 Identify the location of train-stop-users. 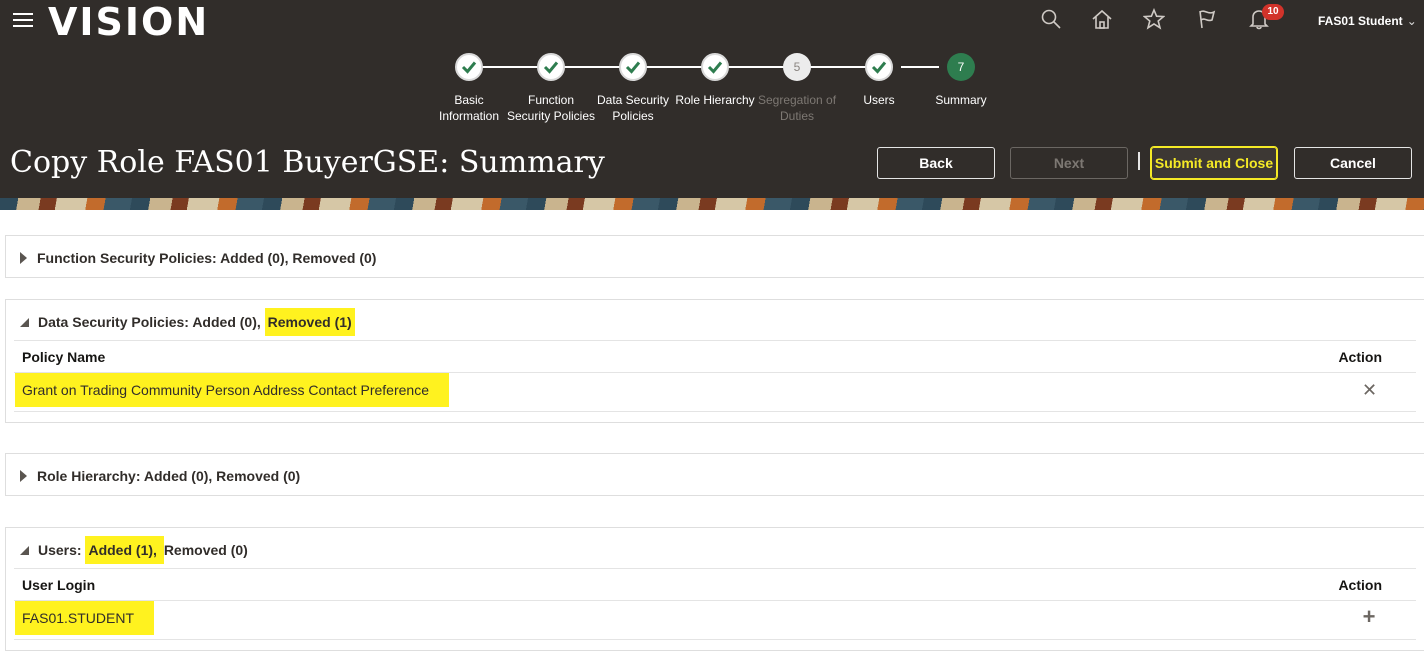
(879, 67).